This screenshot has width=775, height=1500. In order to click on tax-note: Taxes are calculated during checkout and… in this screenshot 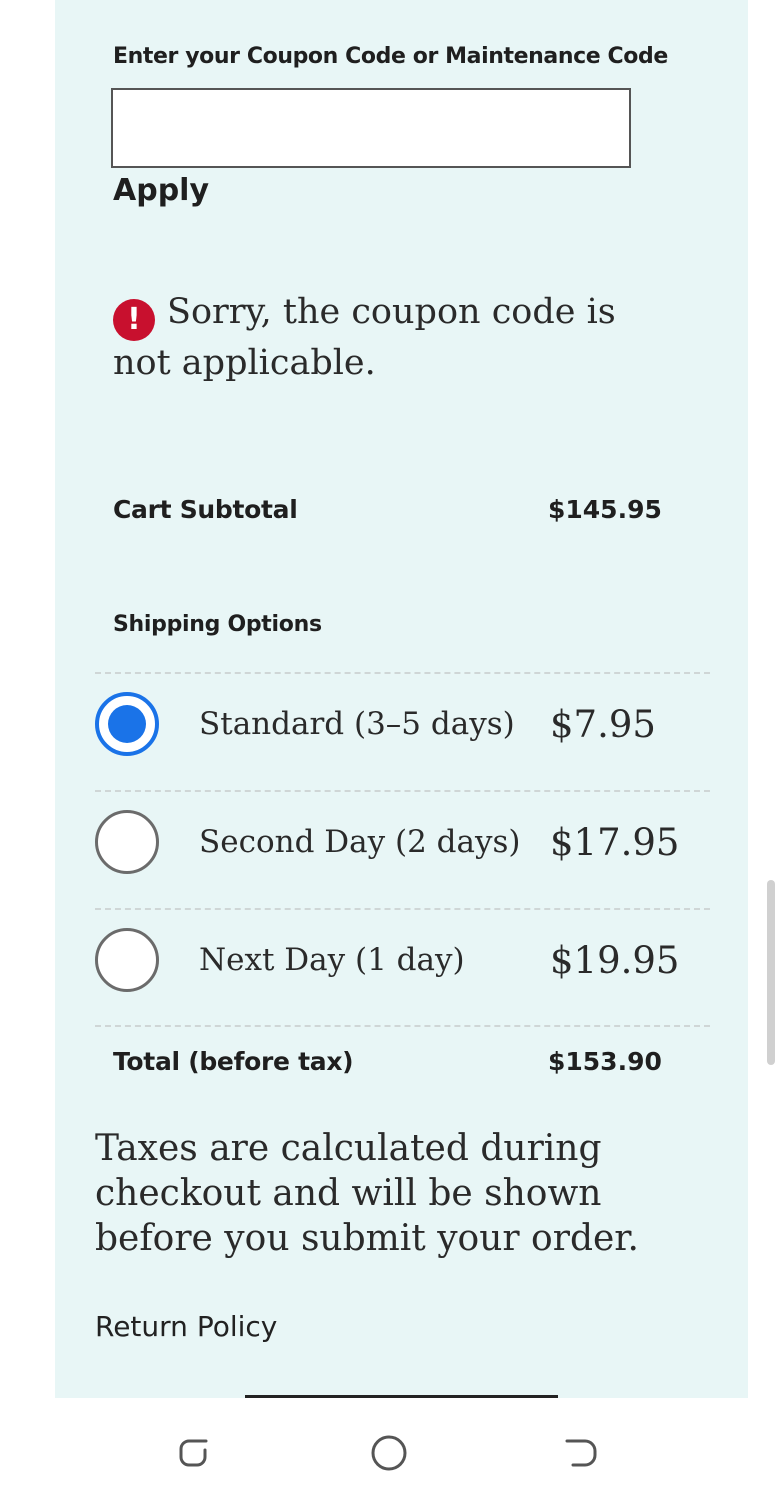, I will do `click(367, 1193)`.